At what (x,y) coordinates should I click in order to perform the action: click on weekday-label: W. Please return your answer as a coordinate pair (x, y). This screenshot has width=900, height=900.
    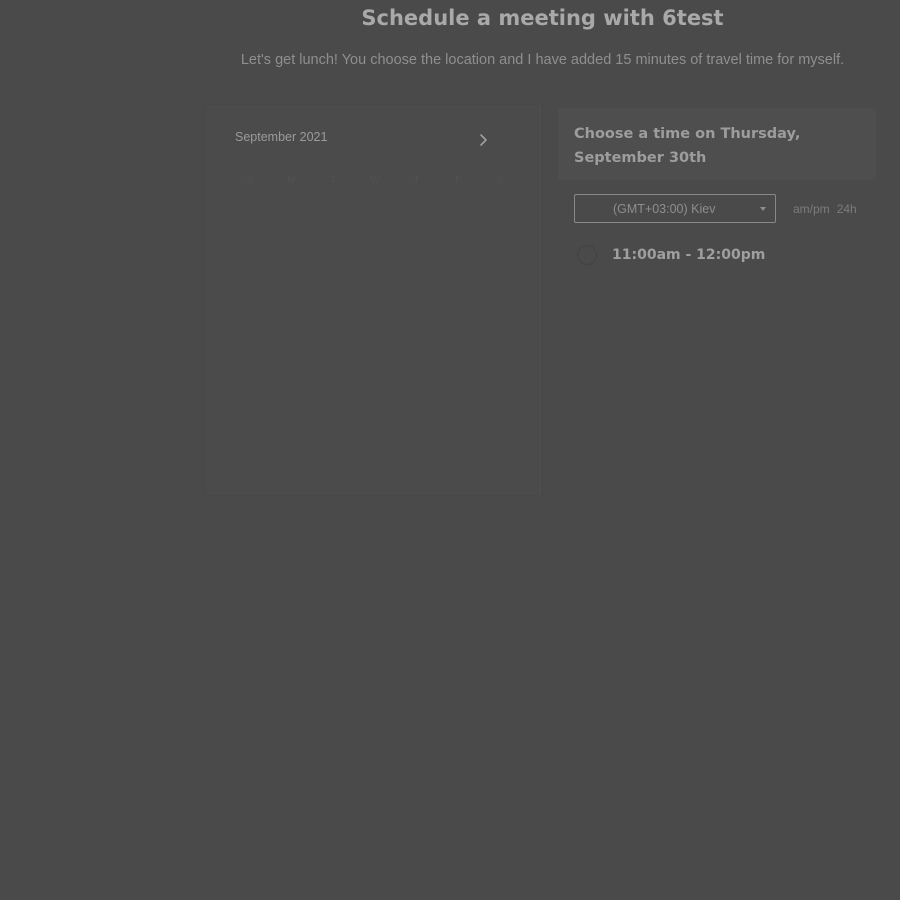
    Looking at the image, I should click on (375, 180).